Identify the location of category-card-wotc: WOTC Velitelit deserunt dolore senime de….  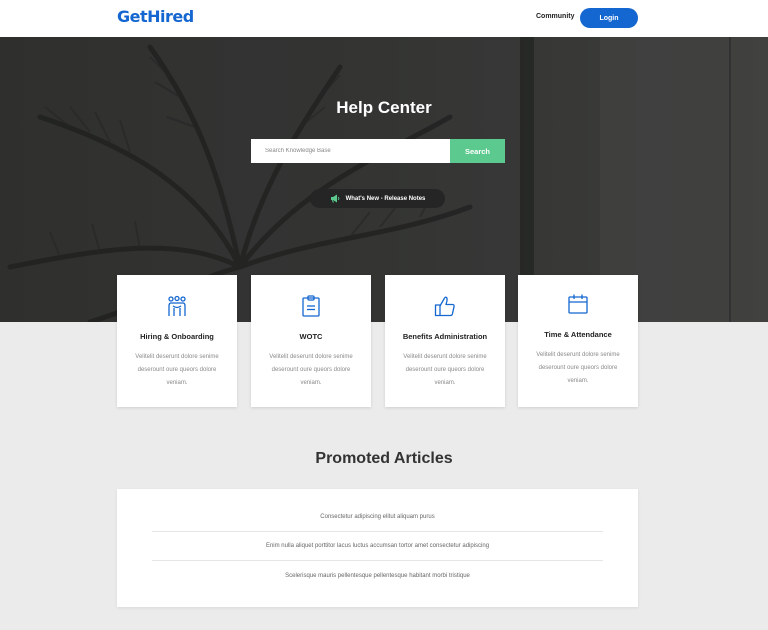
(311, 341).